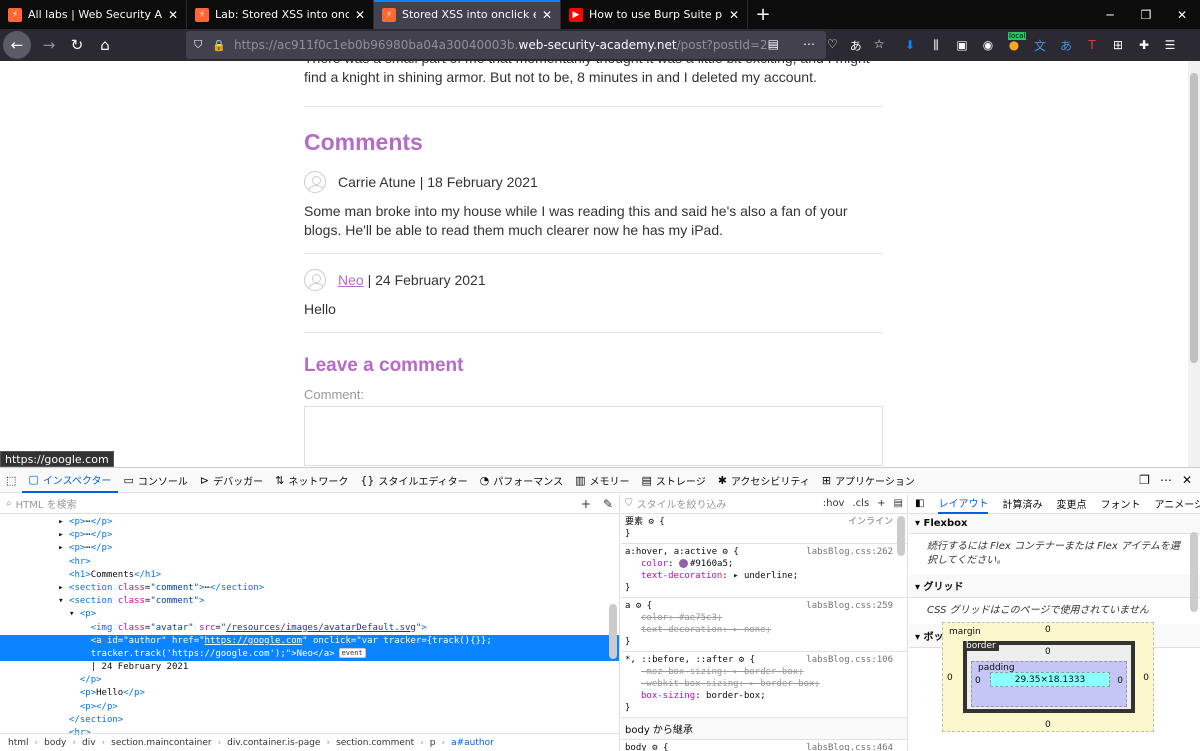  I want to click on breadcrumb-item: section.comment, so click(375, 743).